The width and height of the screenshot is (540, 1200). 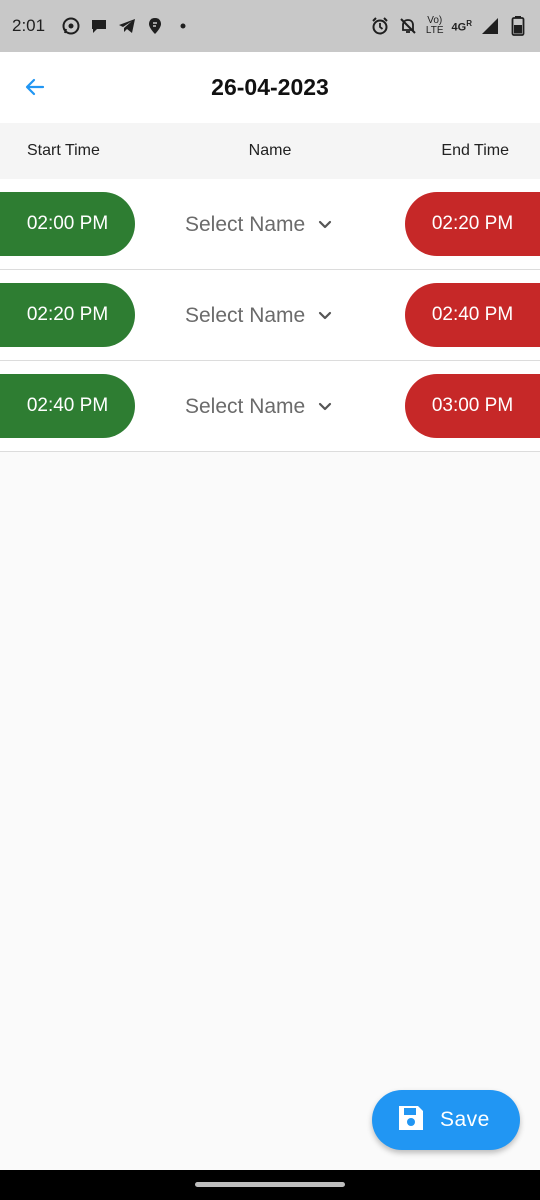 I want to click on start-time-button: 02:00 PM, so click(x=67, y=224).